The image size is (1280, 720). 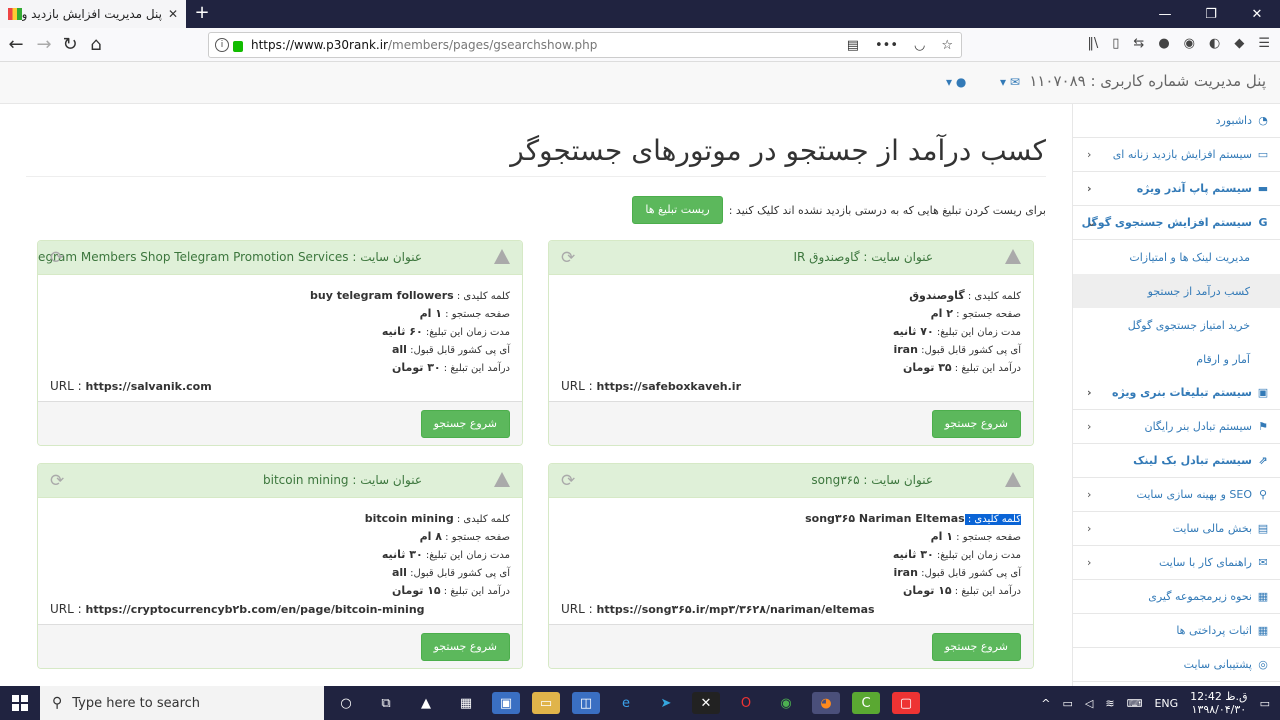 What do you see at coordinates (1212, 528) in the screenshot?
I see `sidebar-item-label: بخش مالی سایت` at bounding box center [1212, 528].